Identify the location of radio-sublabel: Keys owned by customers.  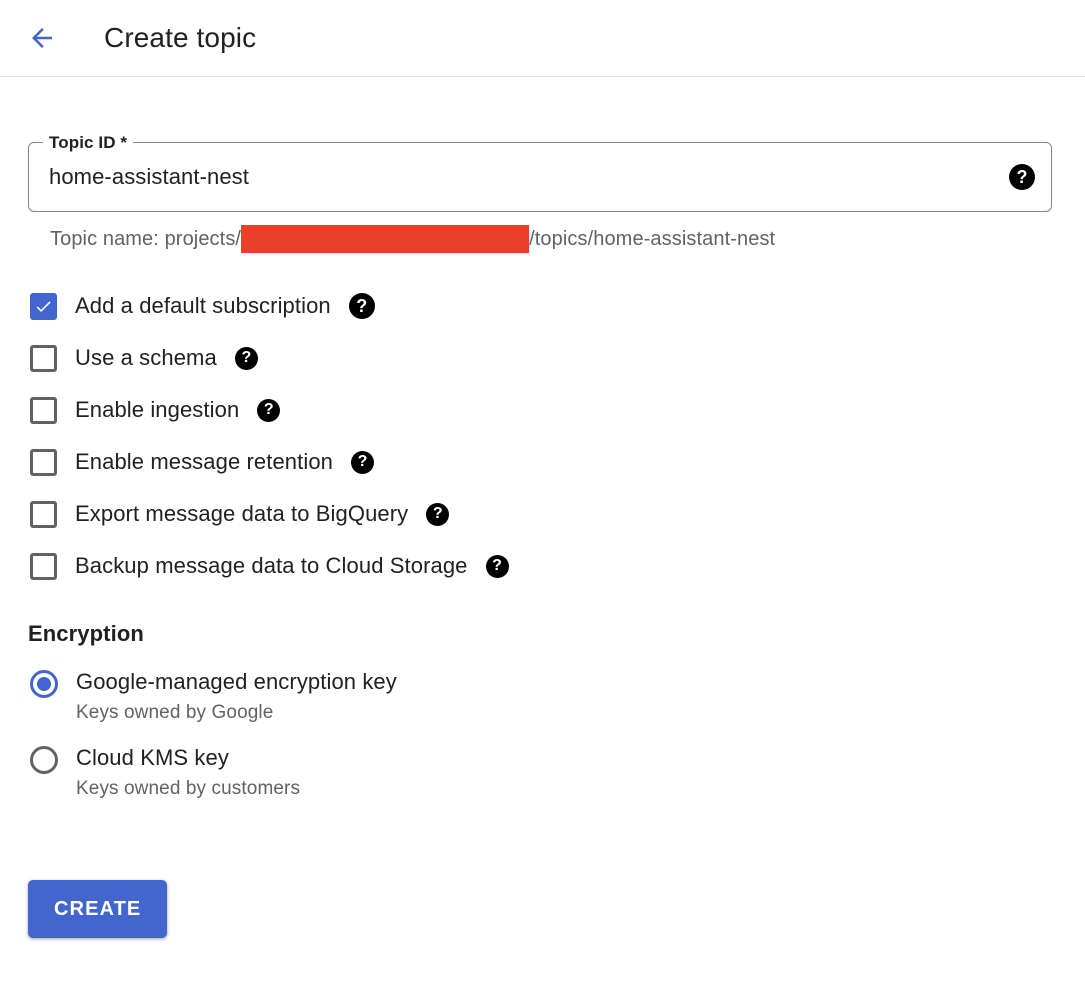
(188, 788).